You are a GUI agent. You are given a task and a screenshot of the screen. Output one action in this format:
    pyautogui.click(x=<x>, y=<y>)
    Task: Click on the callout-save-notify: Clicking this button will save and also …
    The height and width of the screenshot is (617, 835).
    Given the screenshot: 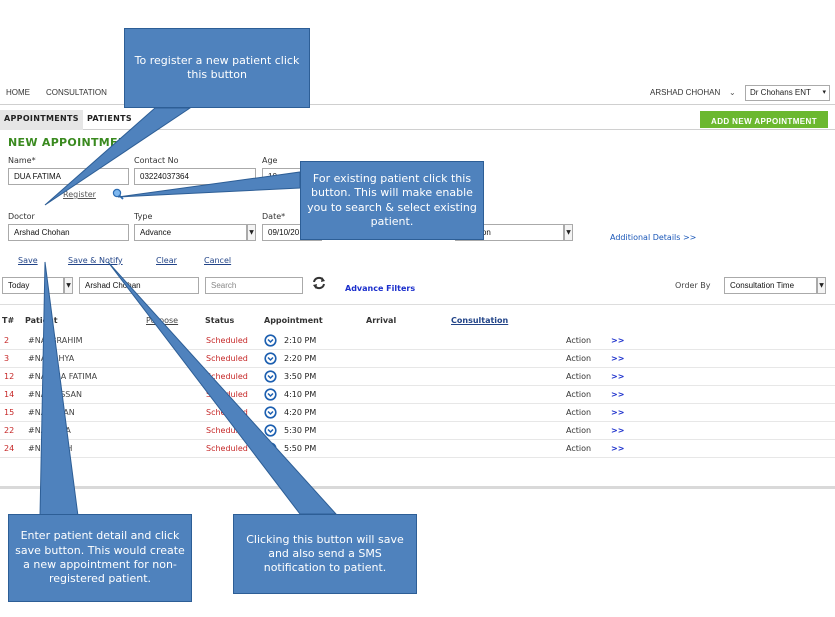 What is the action you would take?
    pyautogui.click(x=325, y=554)
    